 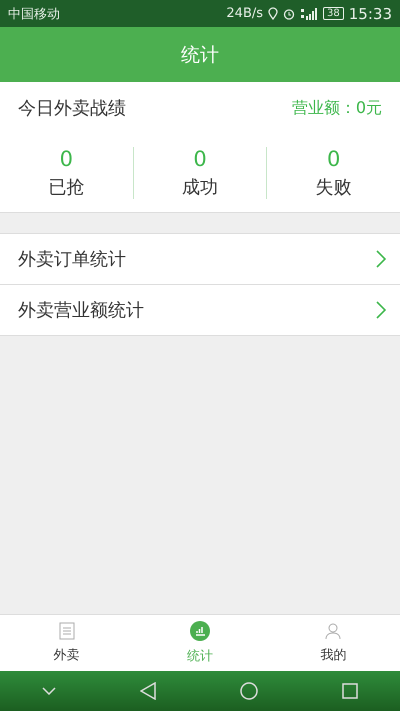 What do you see at coordinates (200, 631) in the screenshot?
I see `bar-chart-icon` at bounding box center [200, 631].